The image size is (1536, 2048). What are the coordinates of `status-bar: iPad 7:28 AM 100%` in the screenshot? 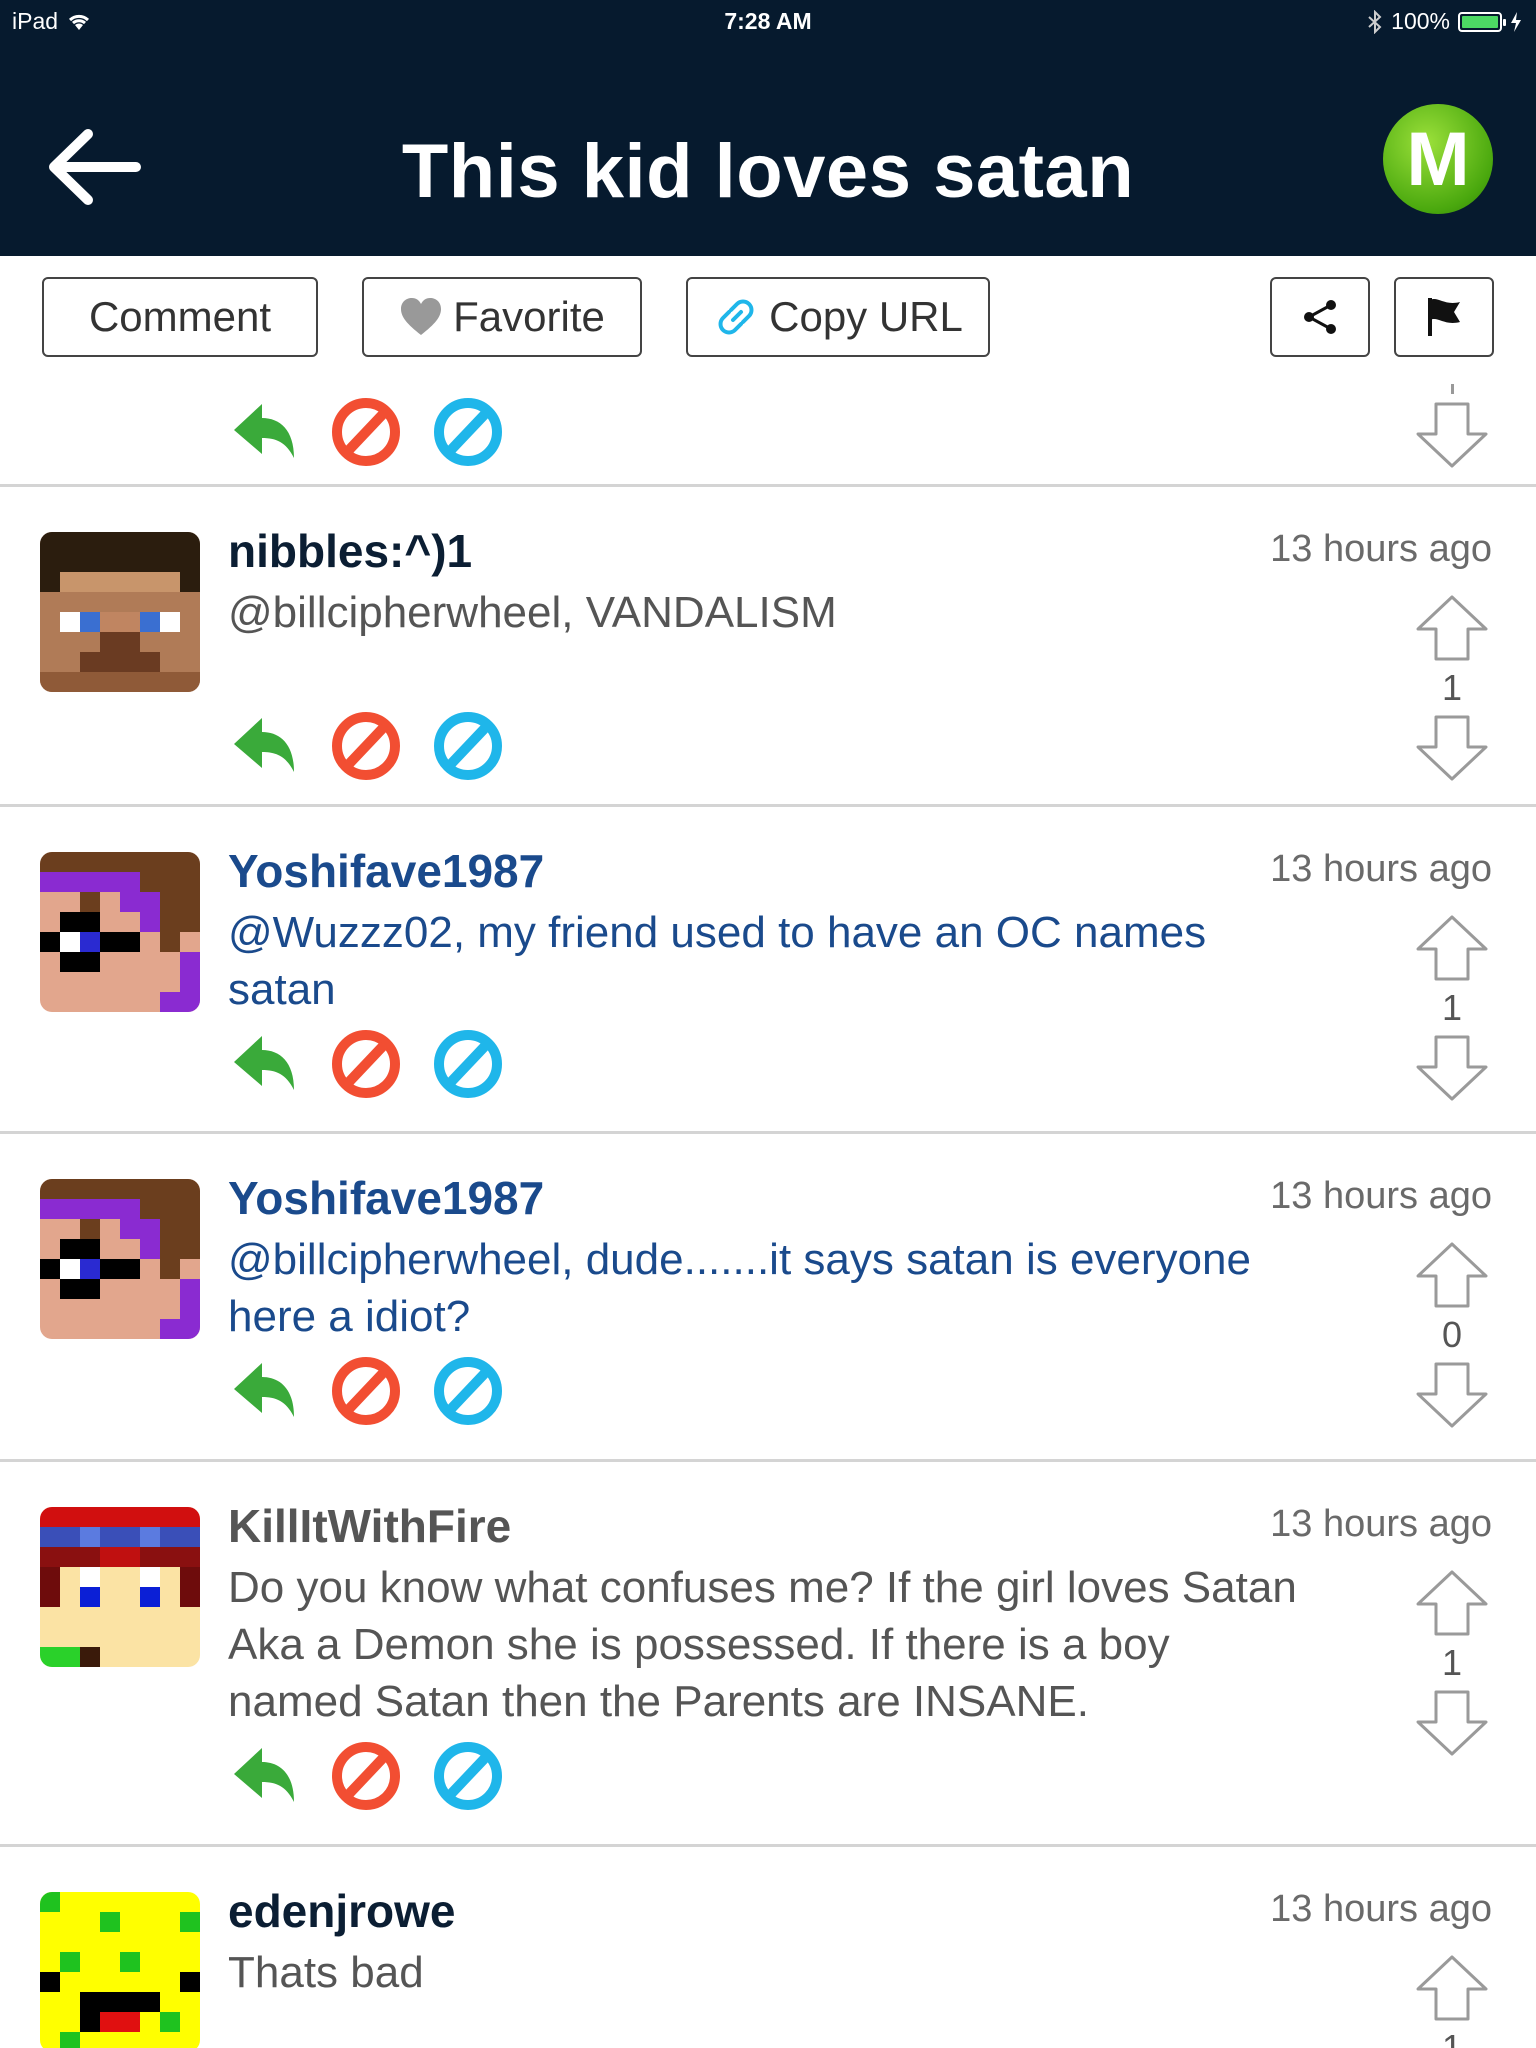 It's located at (768, 21).